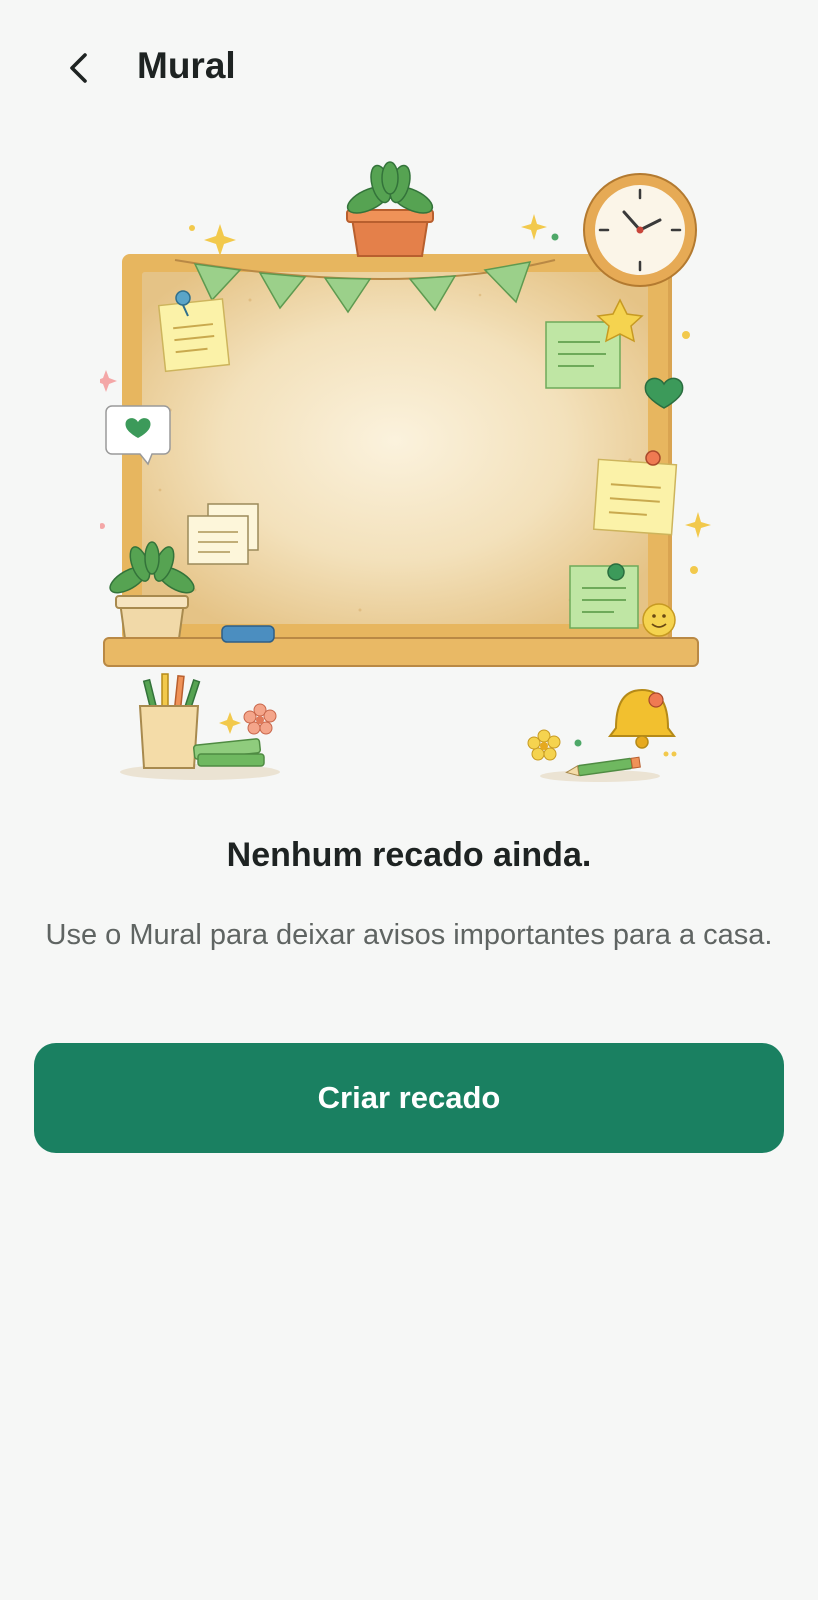  I want to click on back-button, so click(80, 68).